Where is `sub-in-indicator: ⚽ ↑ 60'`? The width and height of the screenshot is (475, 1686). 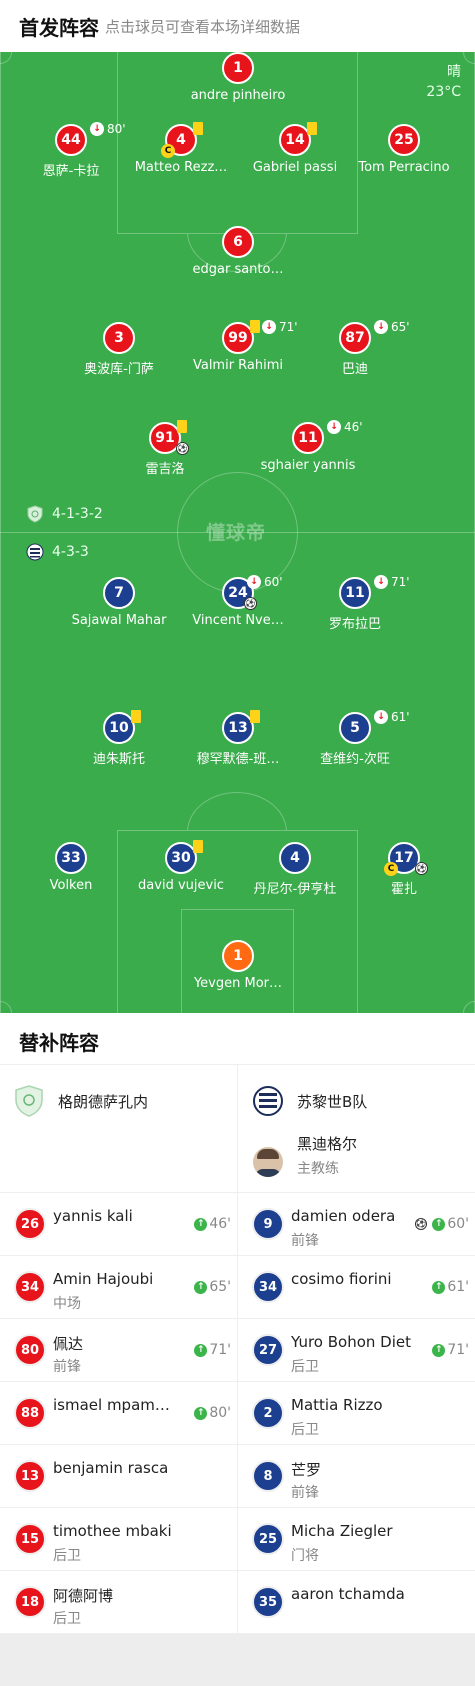
sub-in-indicator: ⚽ ↑ 60' is located at coordinates (442, 1224).